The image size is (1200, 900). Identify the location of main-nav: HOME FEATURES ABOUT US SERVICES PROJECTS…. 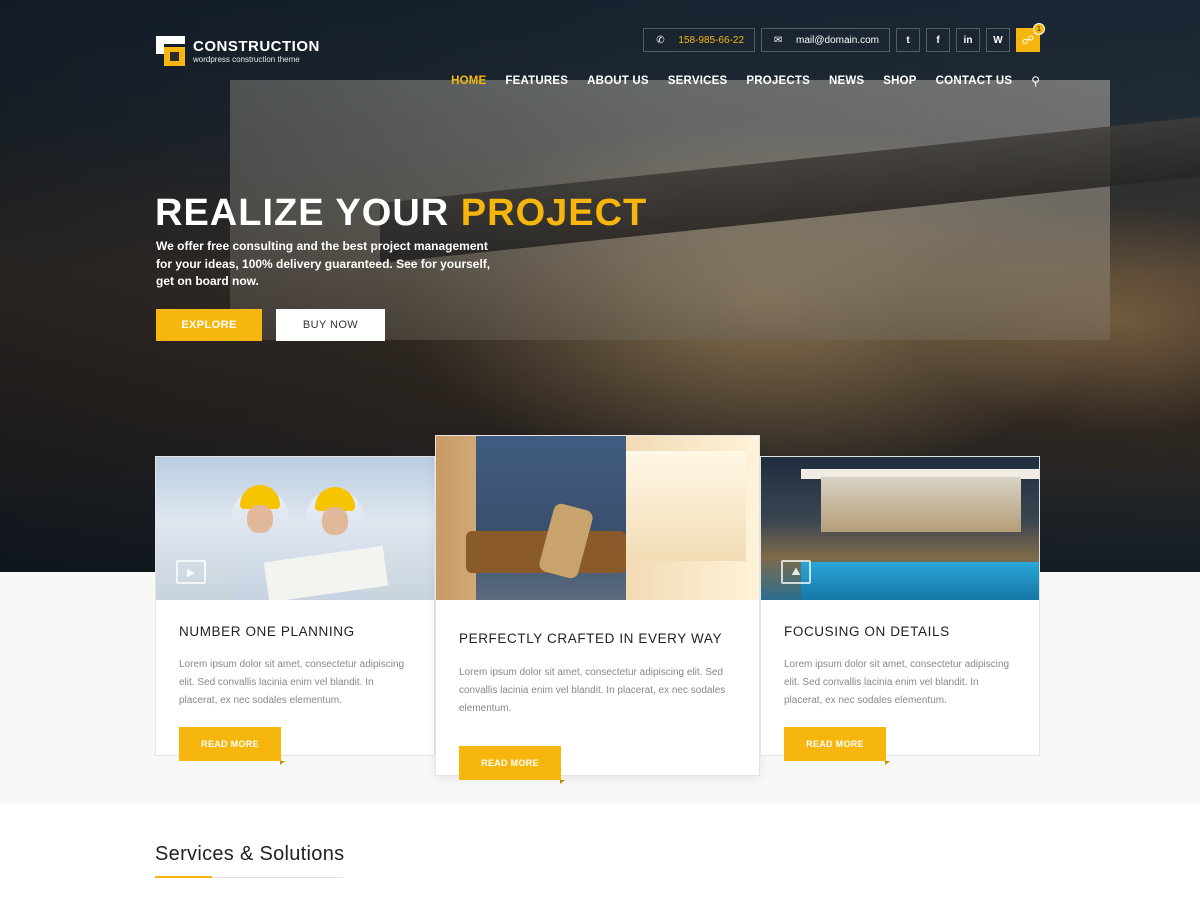
(745, 81).